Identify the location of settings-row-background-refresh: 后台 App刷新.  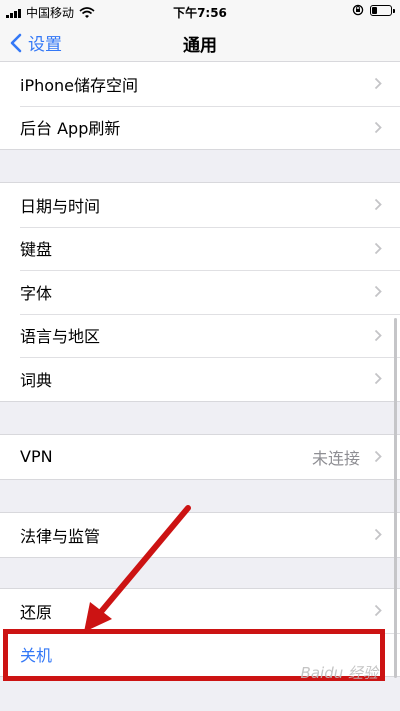
(200, 127).